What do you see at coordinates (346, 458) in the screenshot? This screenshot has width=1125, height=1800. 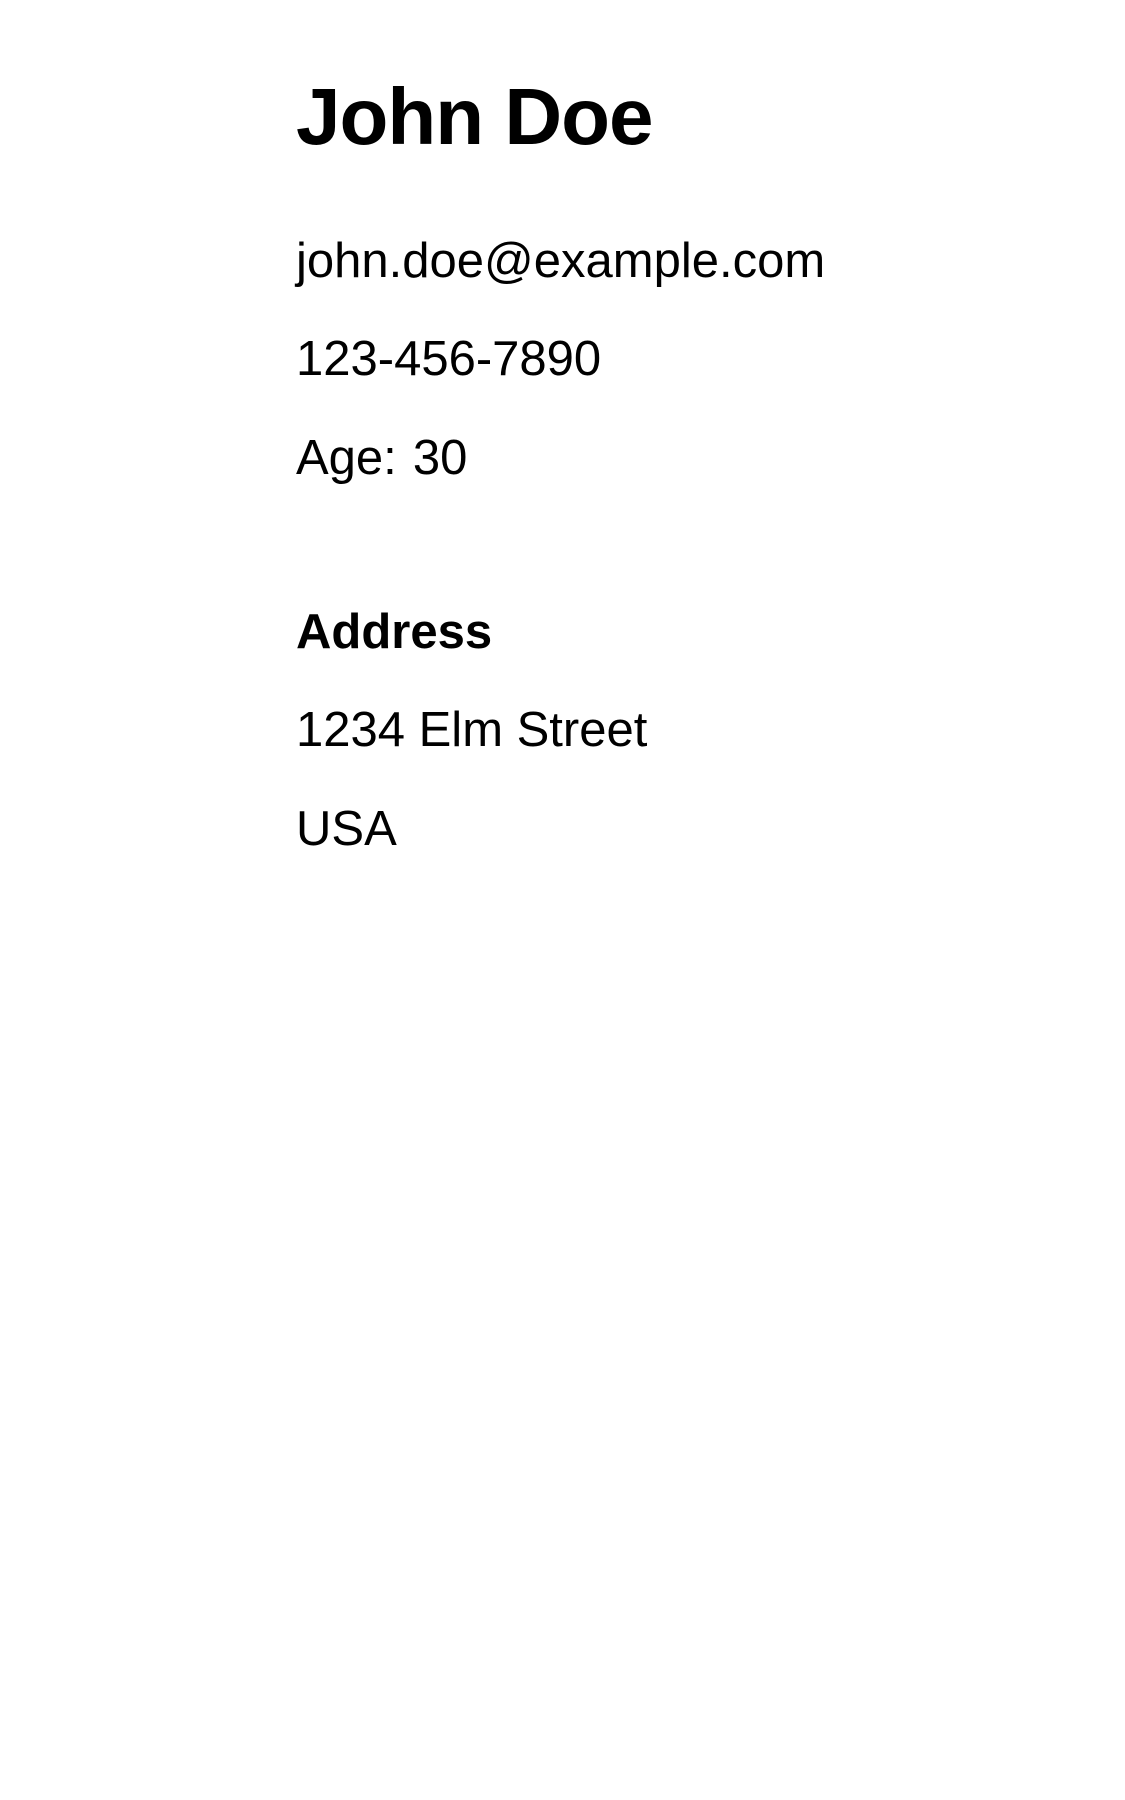 I see `age-label: Age:` at bounding box center [346, 458].